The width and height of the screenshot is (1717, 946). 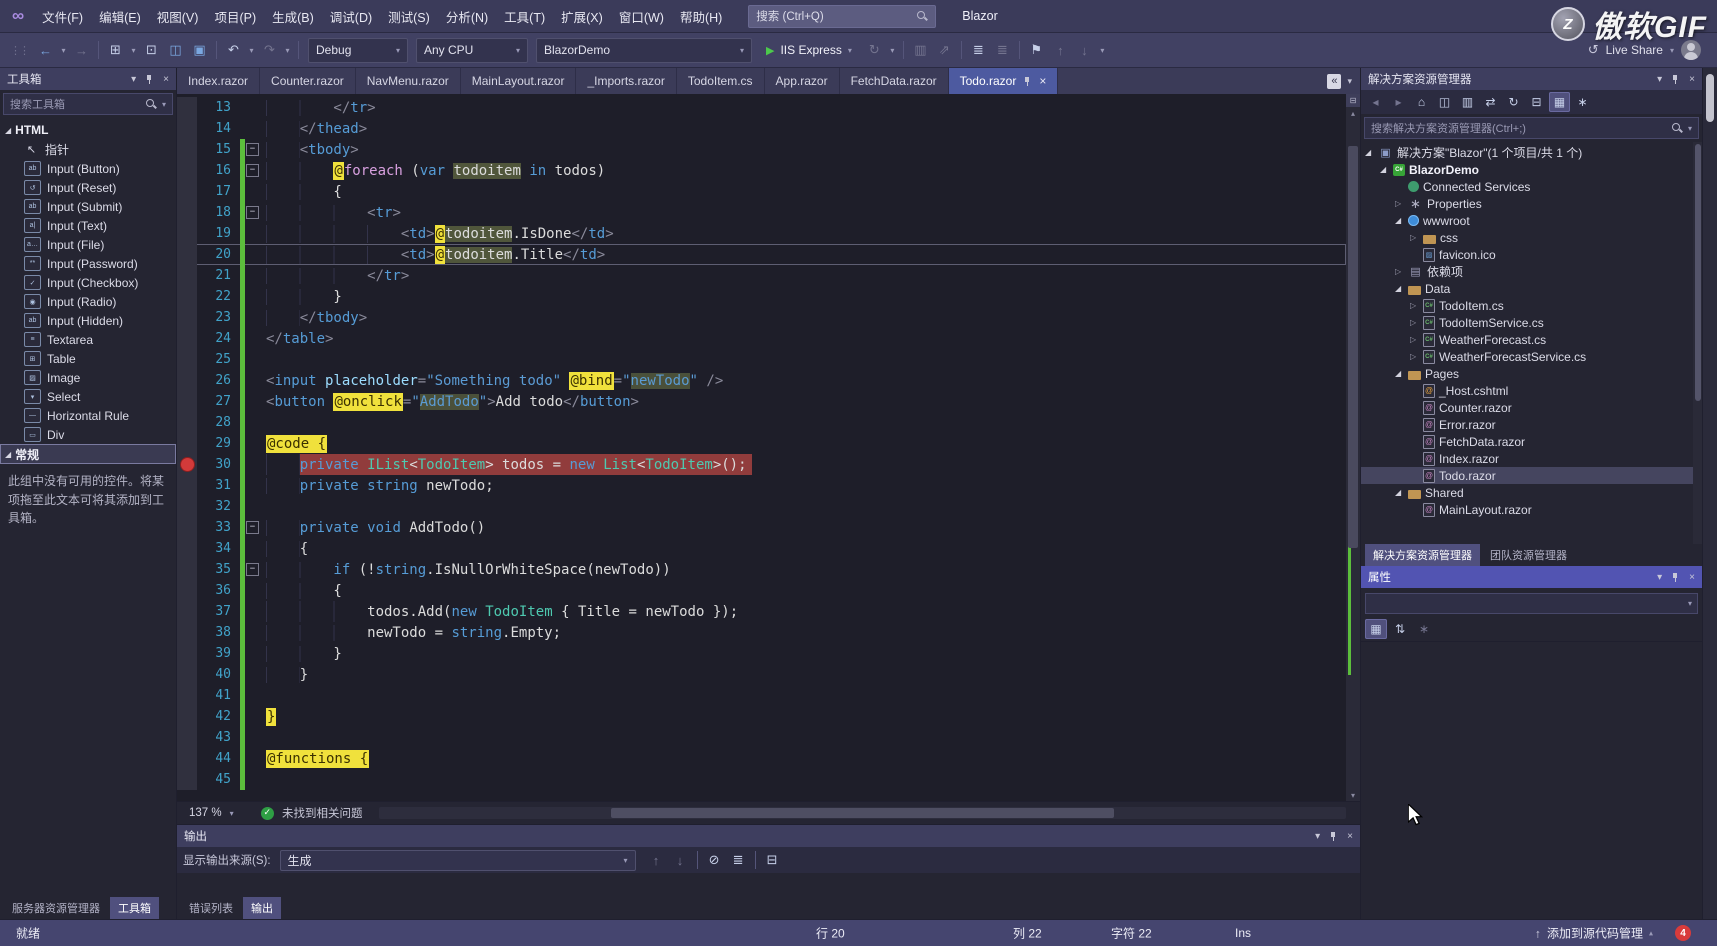 I want to click on property-pages-icon: ∗, so click(x=1424, y=629).